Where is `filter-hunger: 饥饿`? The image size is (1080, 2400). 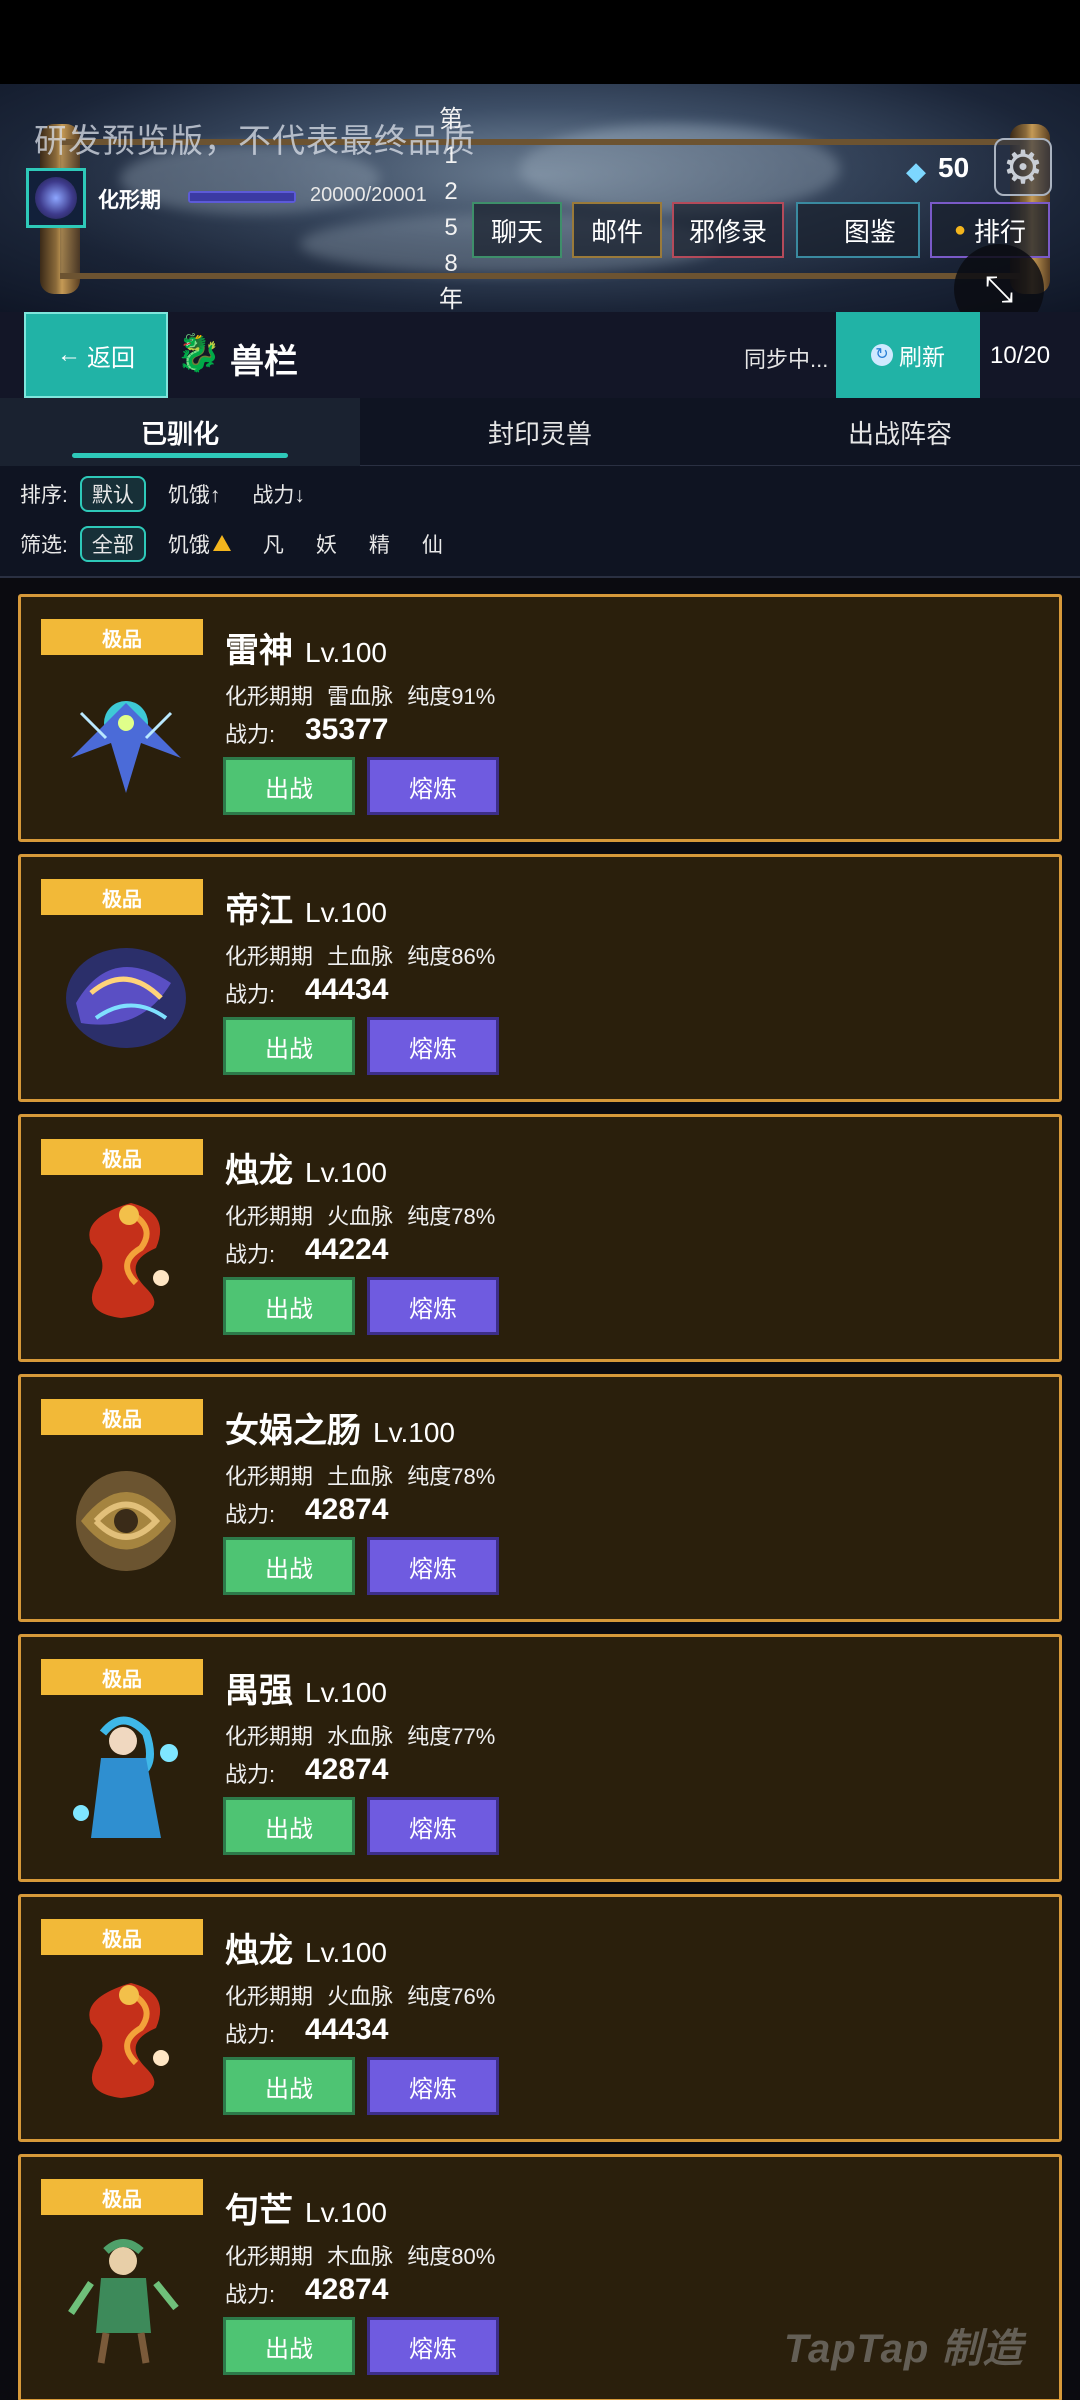
filter-hunger: 饥饿 is located at coordinates (199, 544).